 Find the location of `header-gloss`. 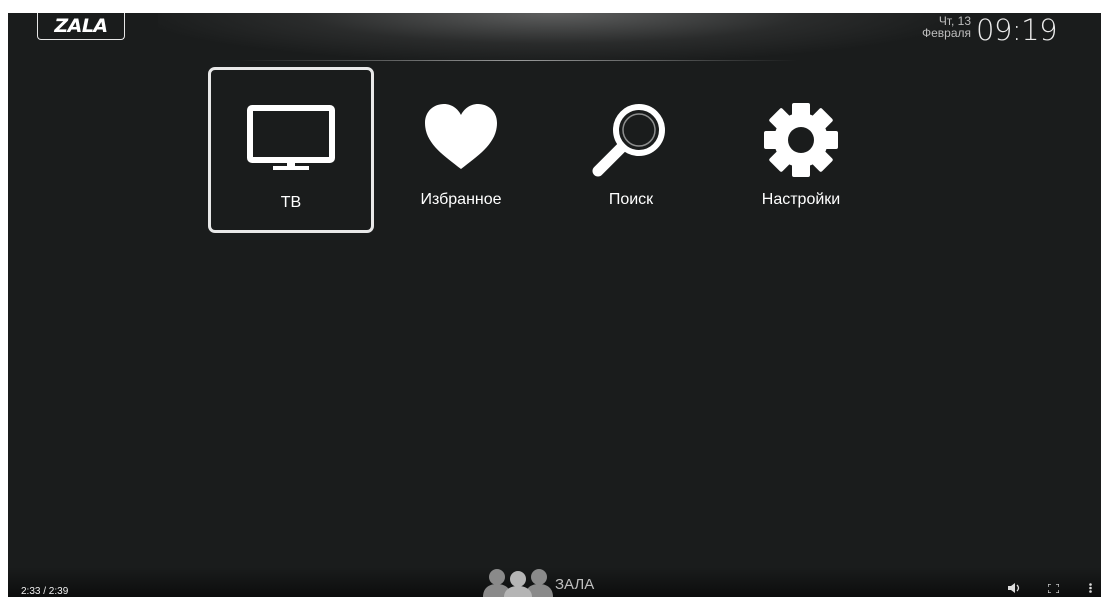

header-gloss is located at coordinates (553, 37).